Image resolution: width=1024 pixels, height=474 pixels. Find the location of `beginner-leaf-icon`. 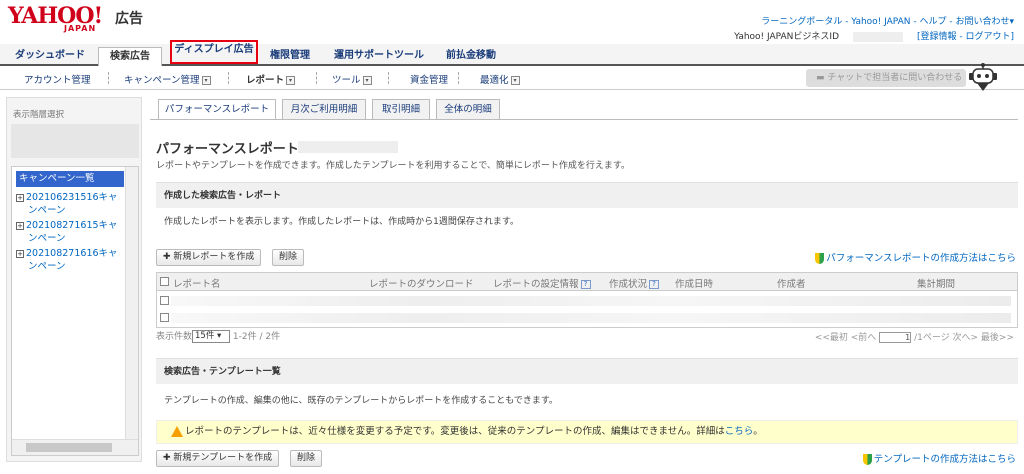

beginner-leaf-icon is located at coordinates (867, 459).